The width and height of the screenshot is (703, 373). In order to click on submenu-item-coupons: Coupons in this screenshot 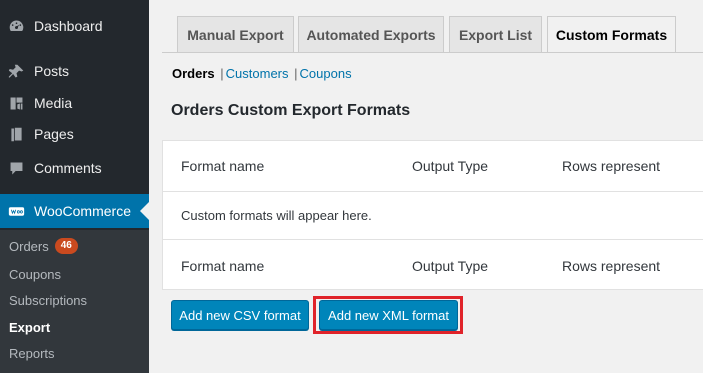, I will do `click(35, 274)`.